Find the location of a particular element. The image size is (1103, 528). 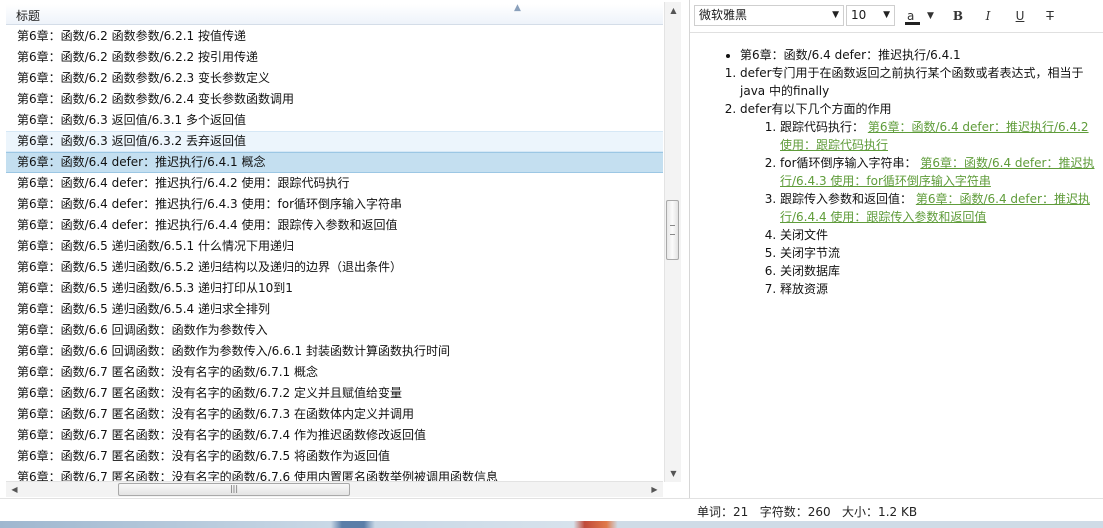

format-toolbar: 微软雅黑 ▼ 10 ▼ a ▼ B I U T is located at coordinates (896, 16).